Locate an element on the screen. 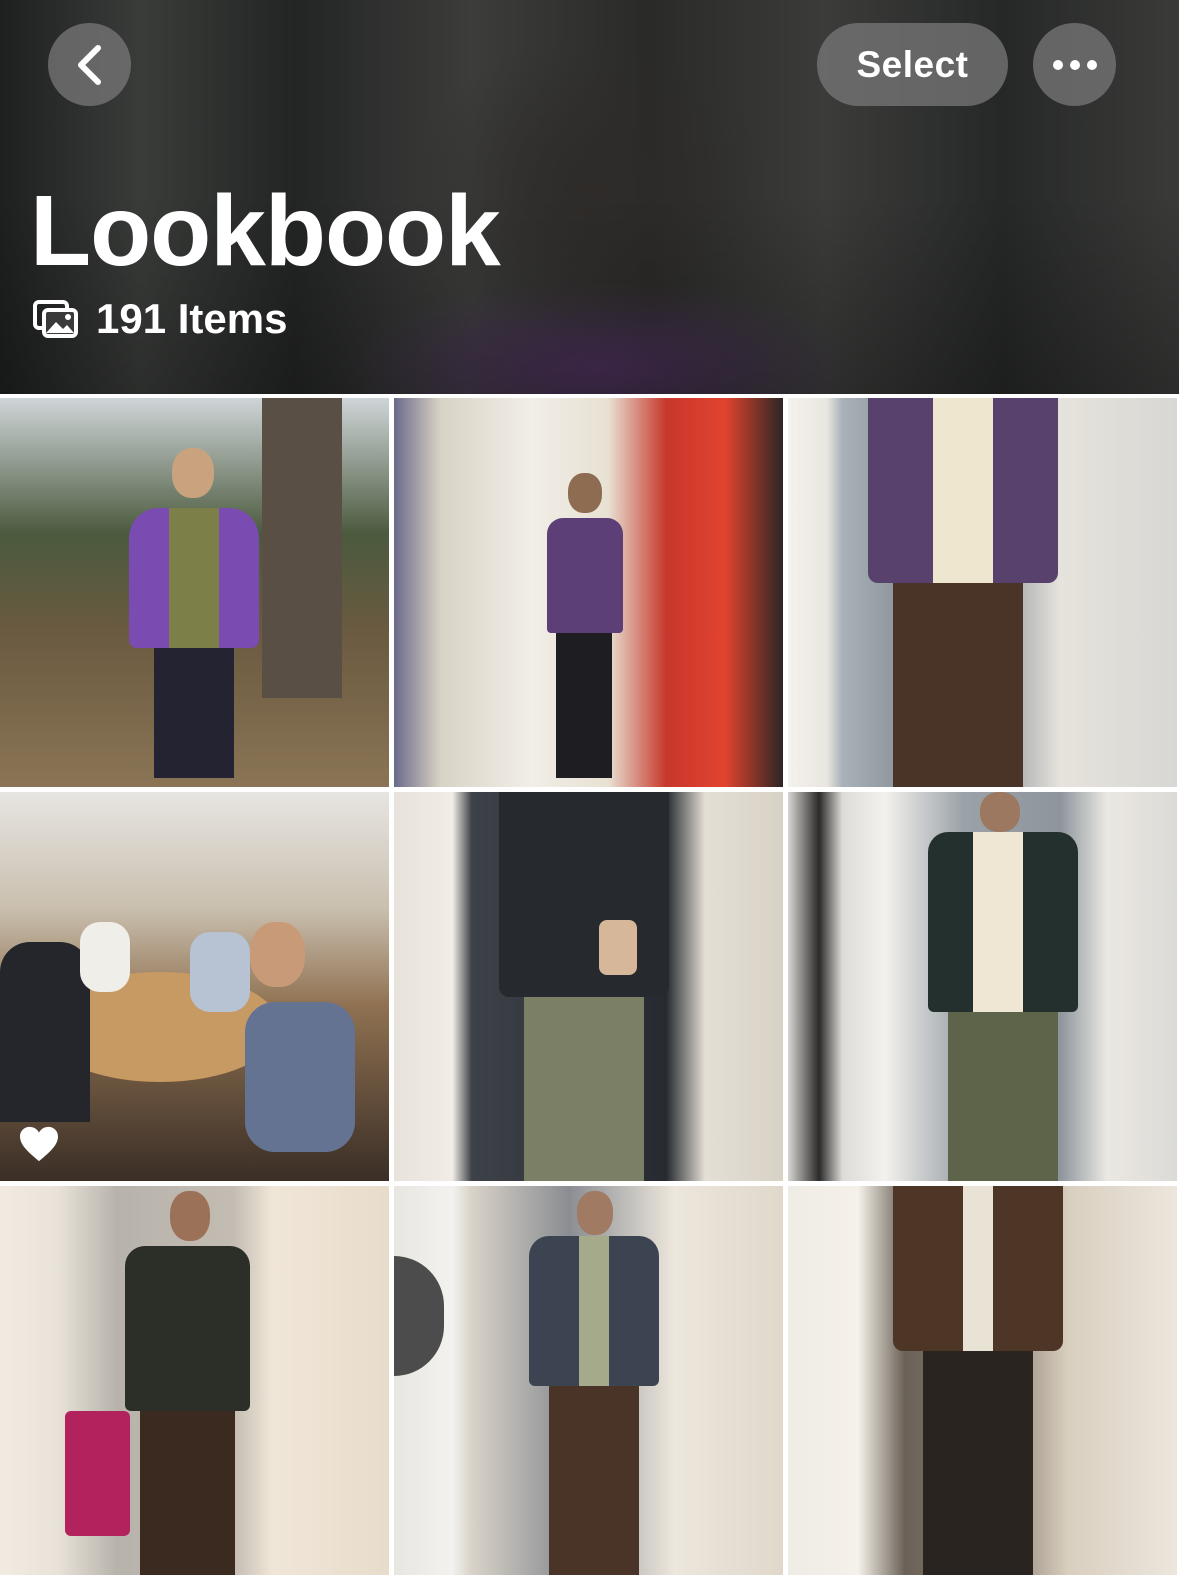 Image resolution: width=1179 pixels, height=1575 pixels. favorite-heart-icon is located at coordinates (39, 1144).